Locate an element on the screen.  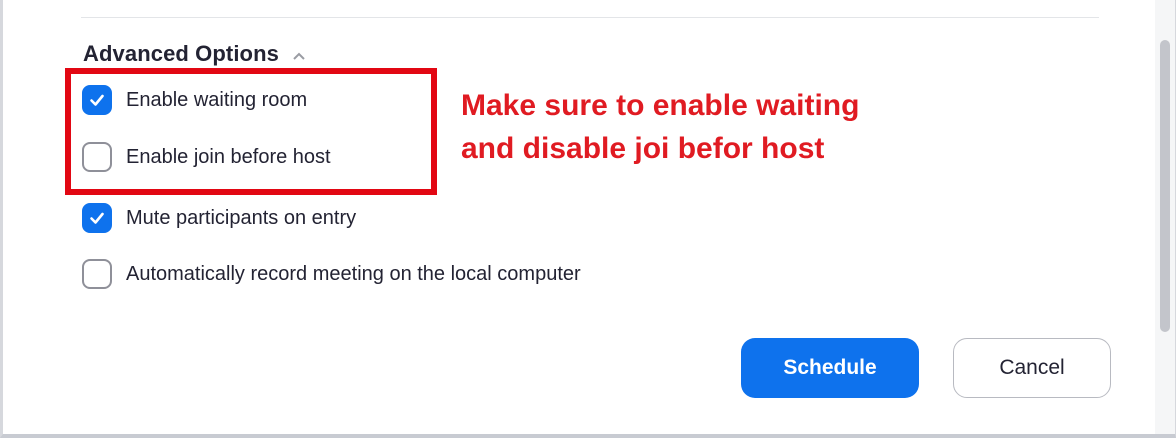
section-title: Advanced Options is located at coordinates (181, 53).